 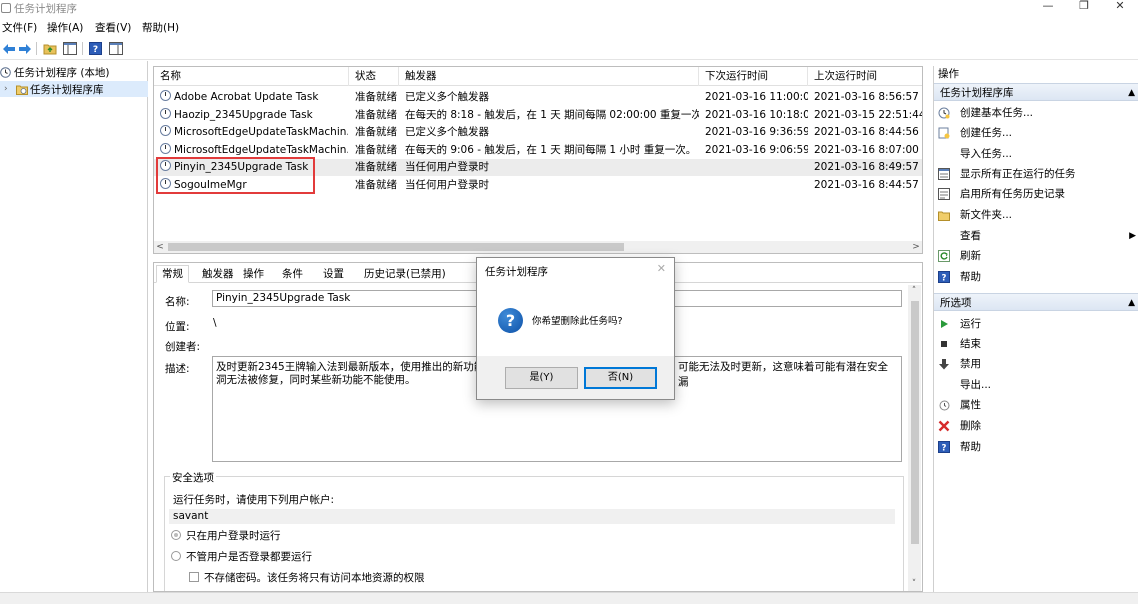 What do you see at coordinates (944, 256) in the screenshot?
I see `refresh-icon` at bounding box center [944, 256].